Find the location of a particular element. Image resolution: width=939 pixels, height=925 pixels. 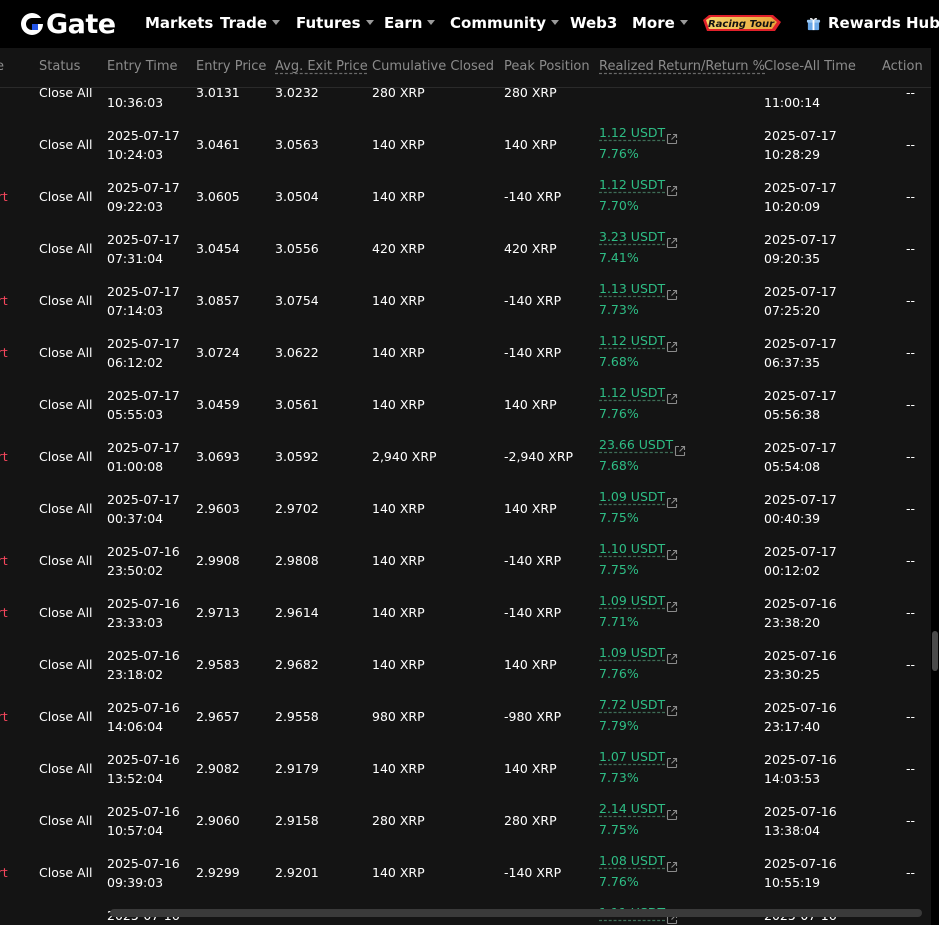

nav-futures: Futures is located at coordinates (335, 23).